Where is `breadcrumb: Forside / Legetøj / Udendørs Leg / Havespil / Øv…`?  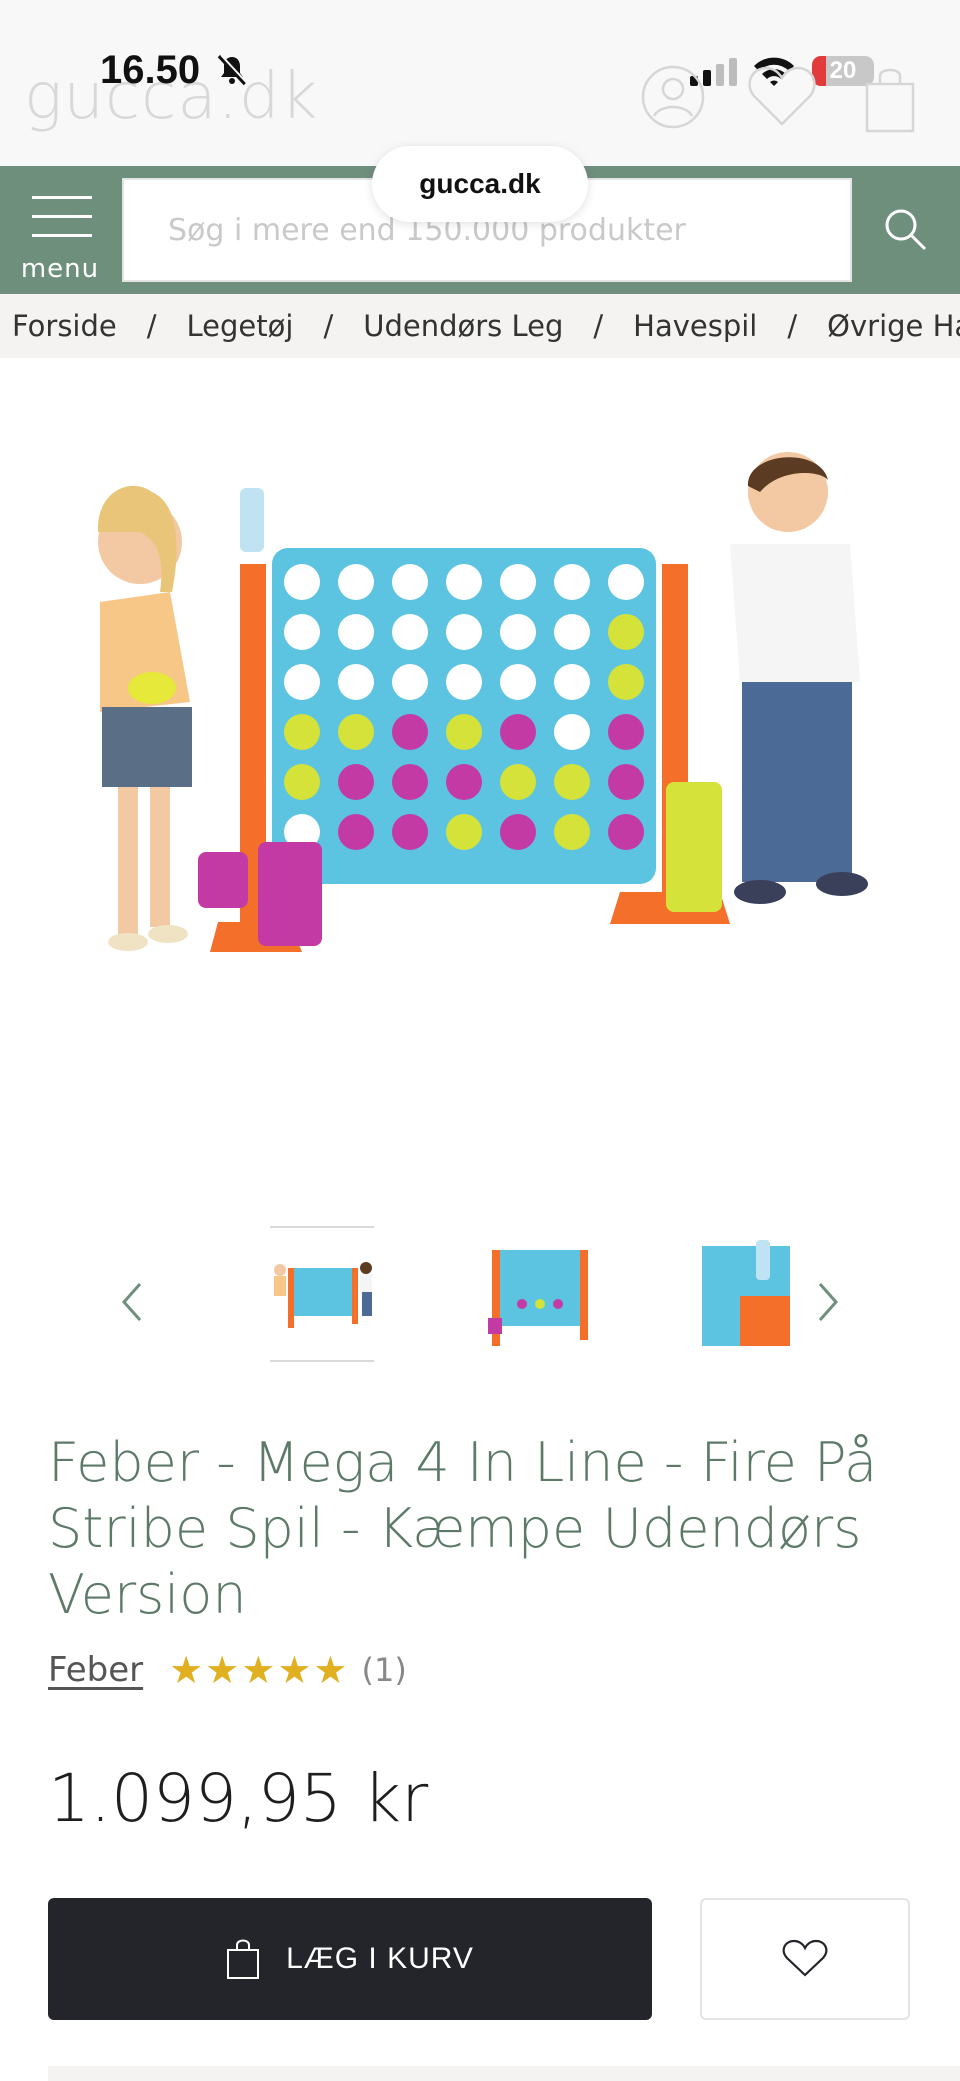
breadcrumb: Forside / Legetøj / Udendørs Leg / Havespil / Øv… is located at coordinates (480, 326).